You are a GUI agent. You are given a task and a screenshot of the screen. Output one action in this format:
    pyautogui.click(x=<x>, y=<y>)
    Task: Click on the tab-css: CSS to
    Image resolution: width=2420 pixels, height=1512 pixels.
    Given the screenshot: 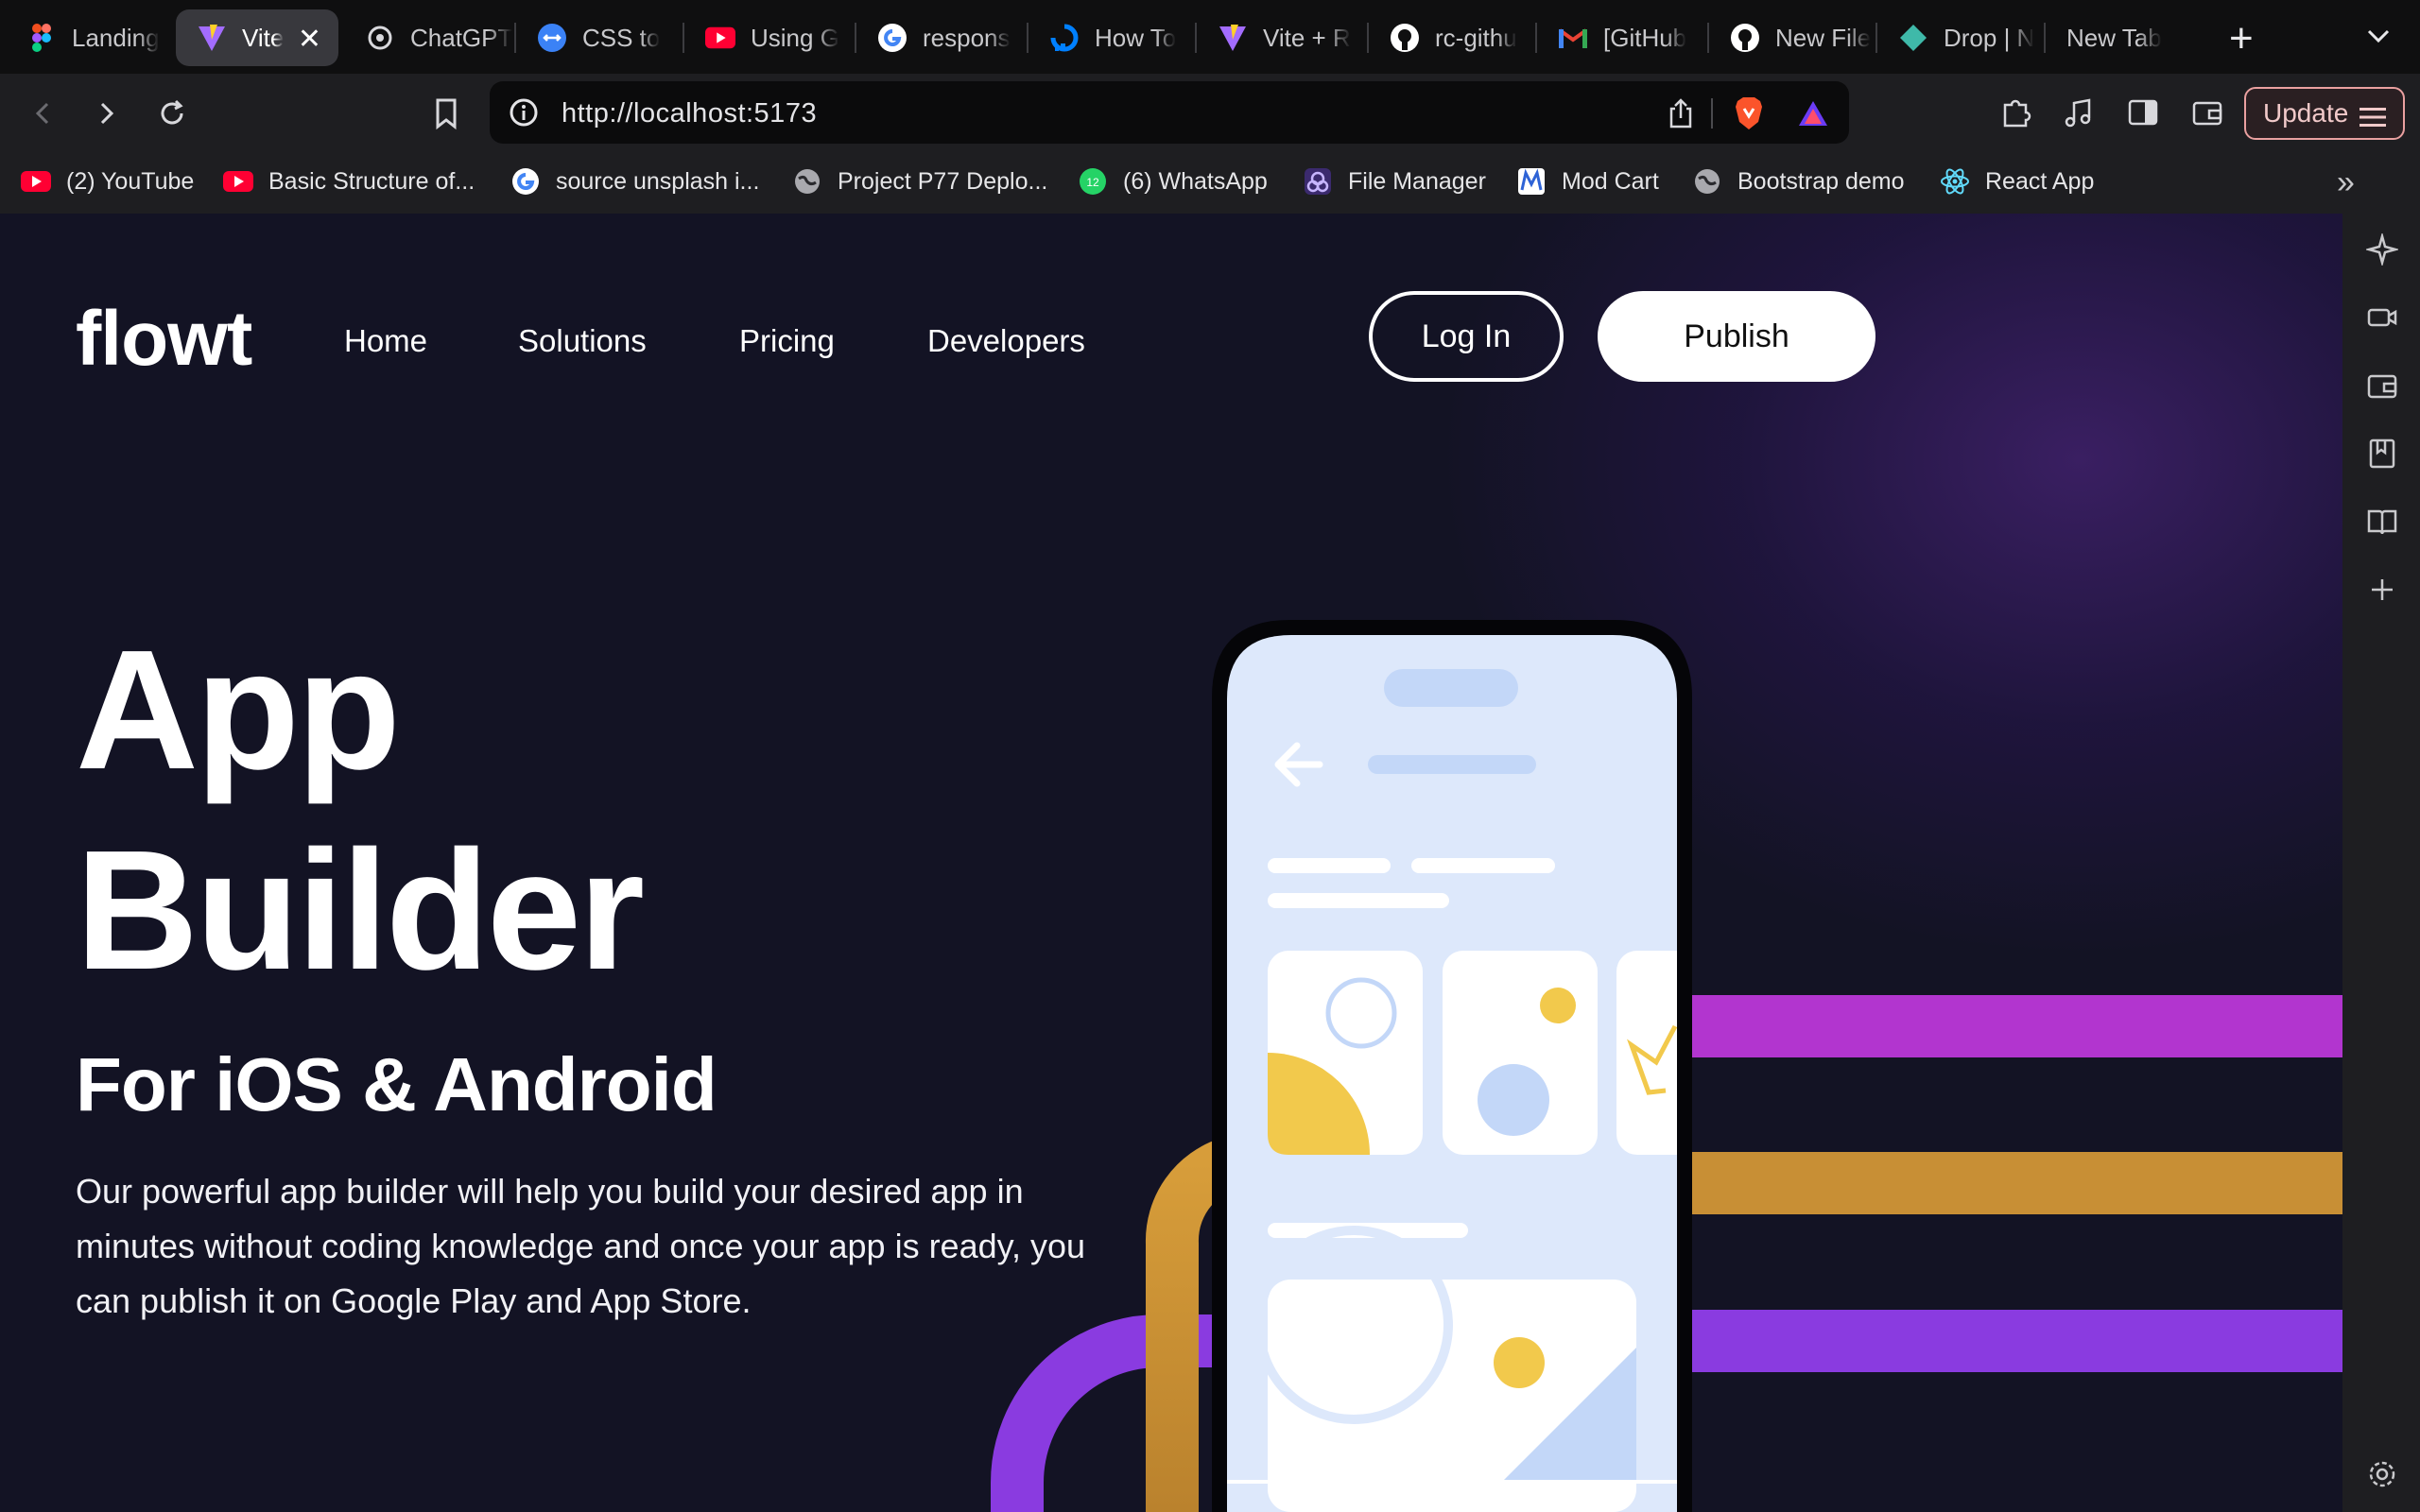 What is the action you would take?
    pyautogui.click(x=600, y=37)
    